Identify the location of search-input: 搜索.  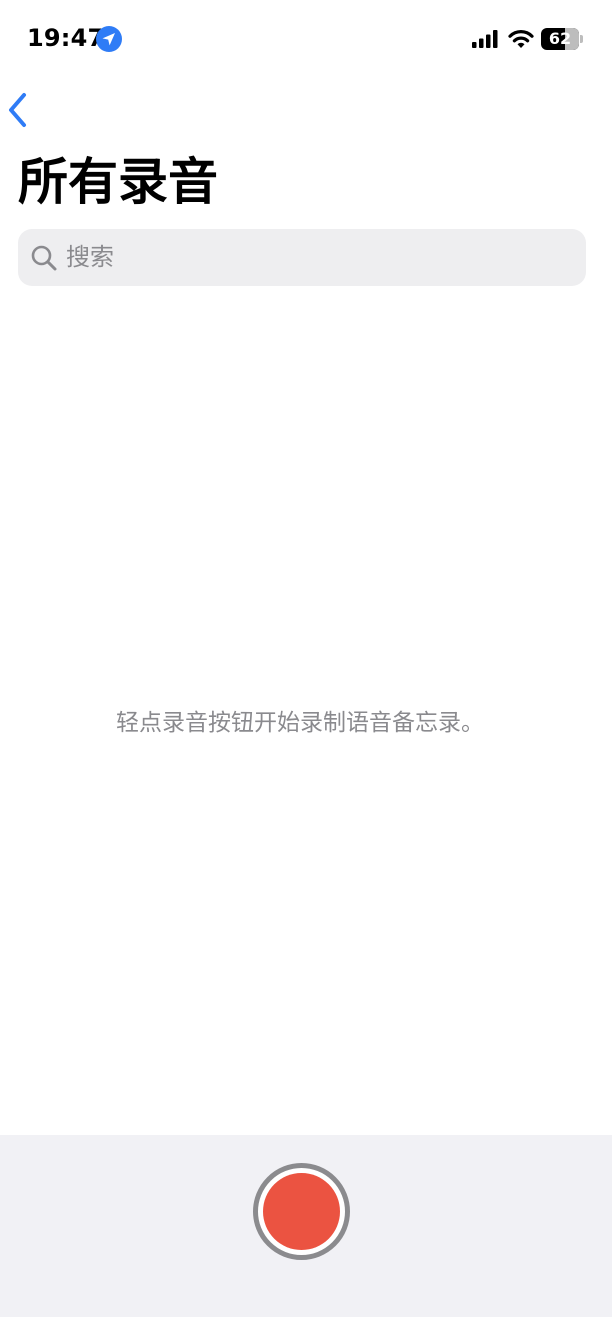
(302, 257).